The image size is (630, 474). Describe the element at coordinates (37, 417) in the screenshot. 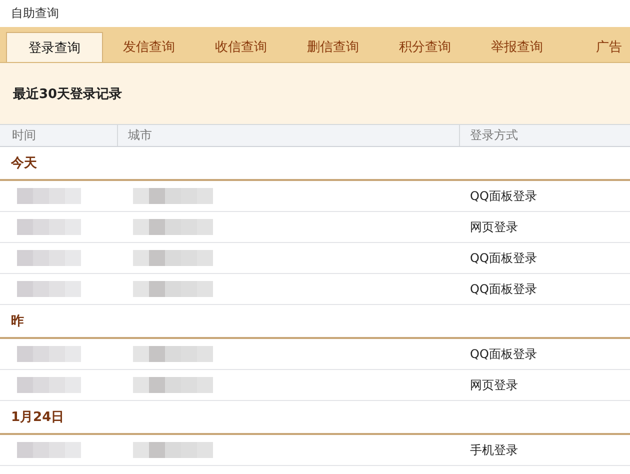

I see `date-group-label: 1月24日` at that location.